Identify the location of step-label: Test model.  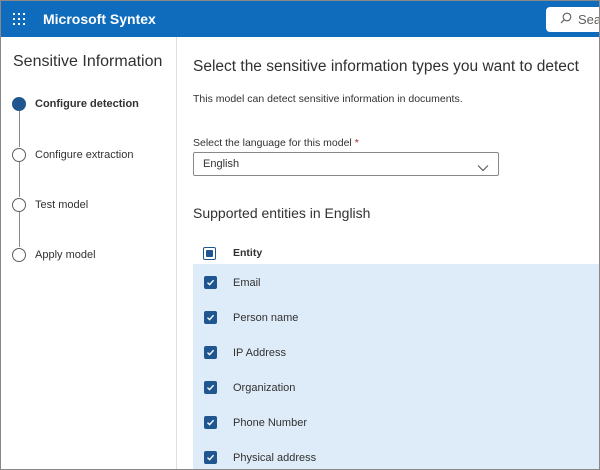
(62, 205).